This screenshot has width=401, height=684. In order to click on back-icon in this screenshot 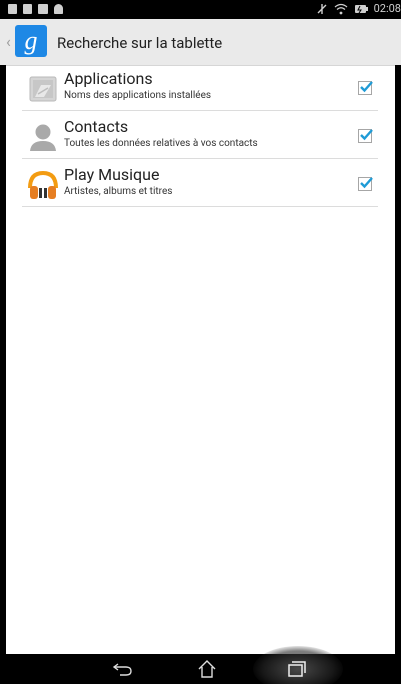, I will do `click(122, 669)`.